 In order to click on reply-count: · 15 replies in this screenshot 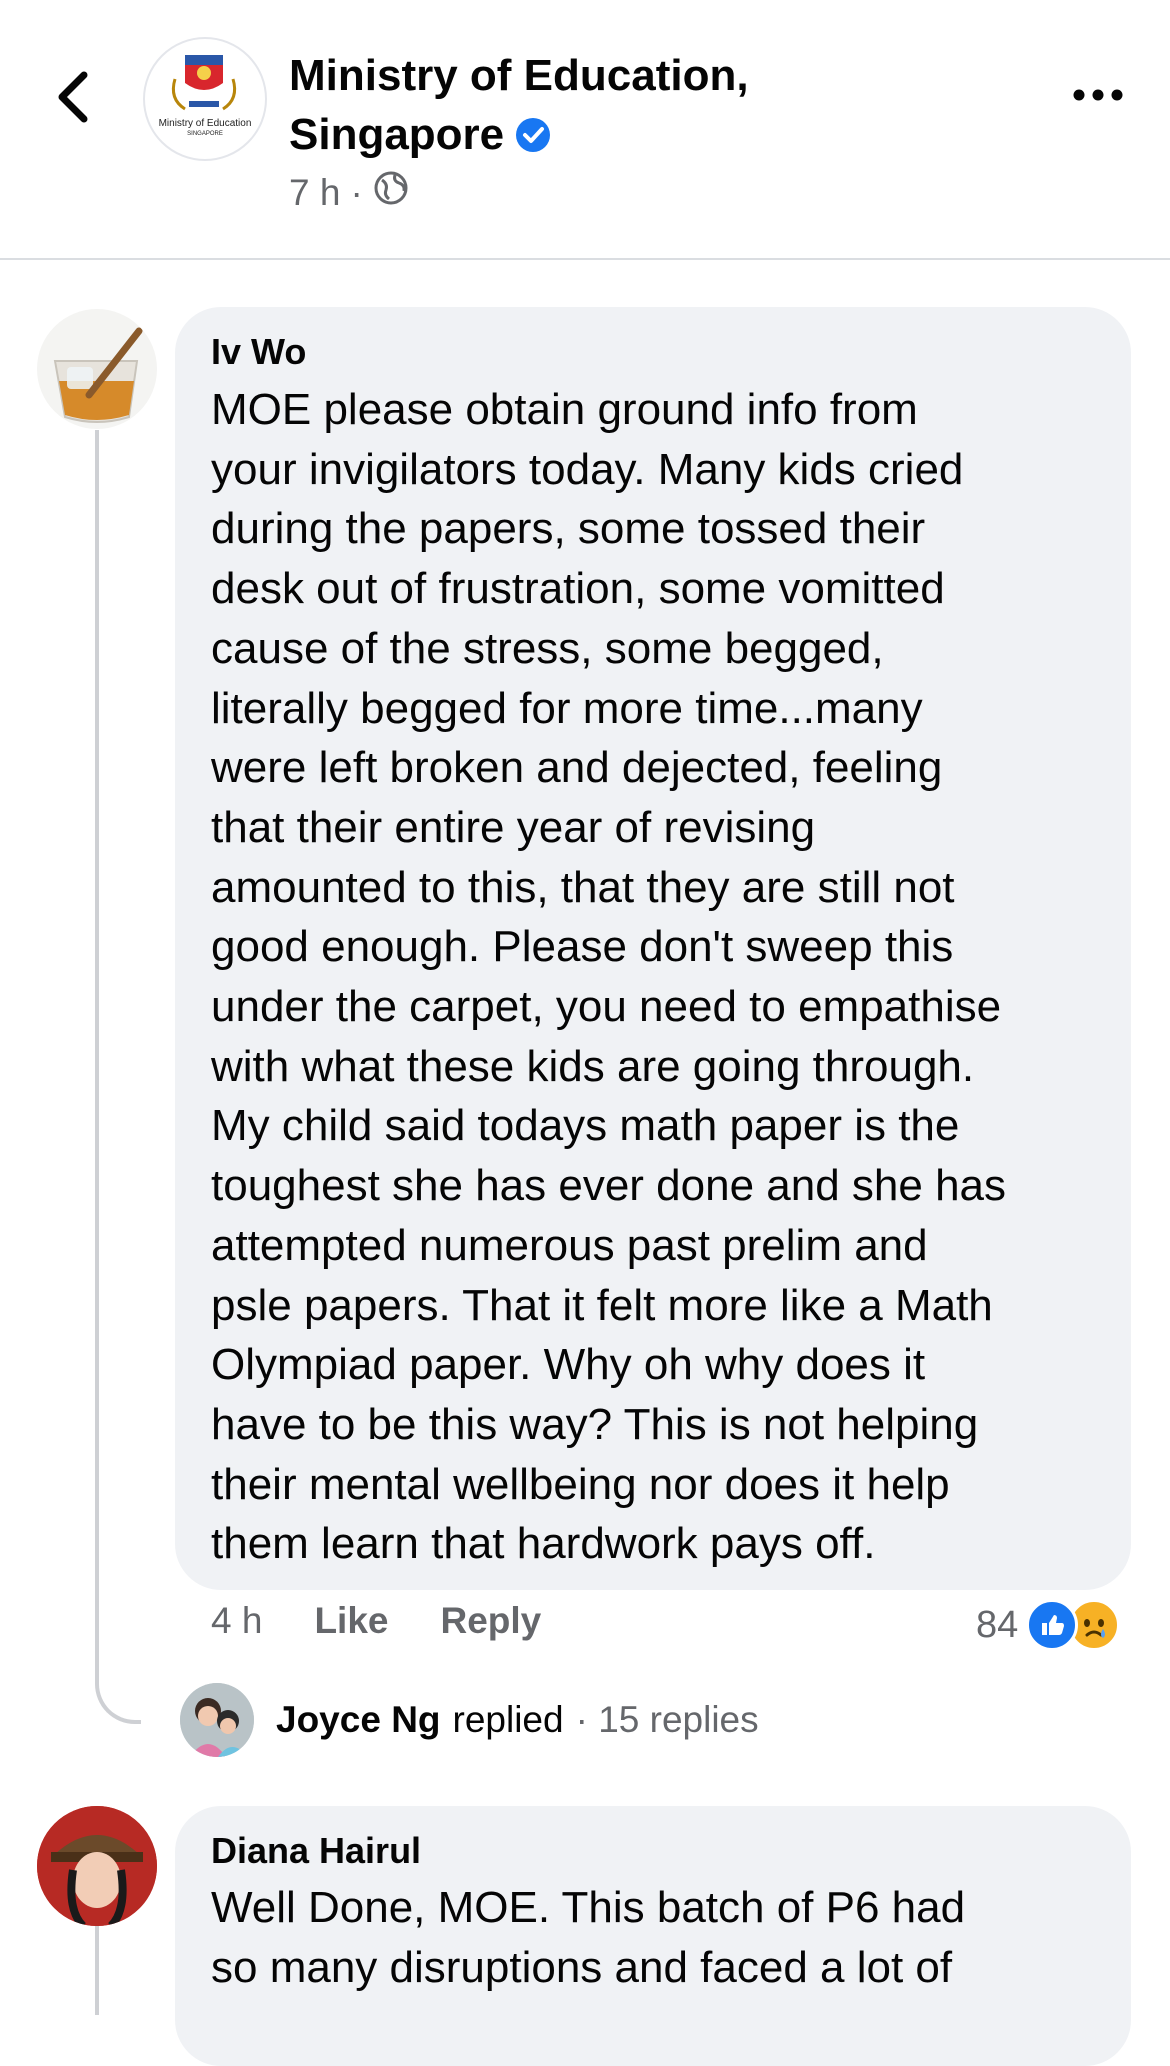, I will do `click(667, 1719)`.